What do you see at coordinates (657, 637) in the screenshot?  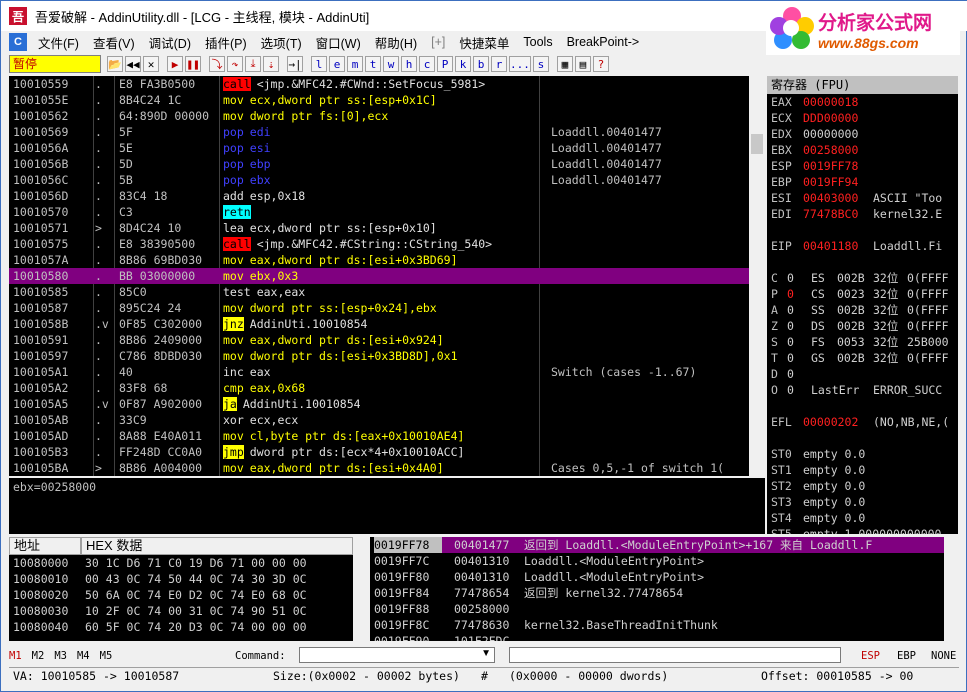 I see `stack-row: 0019FF90 101F2FDC` at bounding box center [657, 637].